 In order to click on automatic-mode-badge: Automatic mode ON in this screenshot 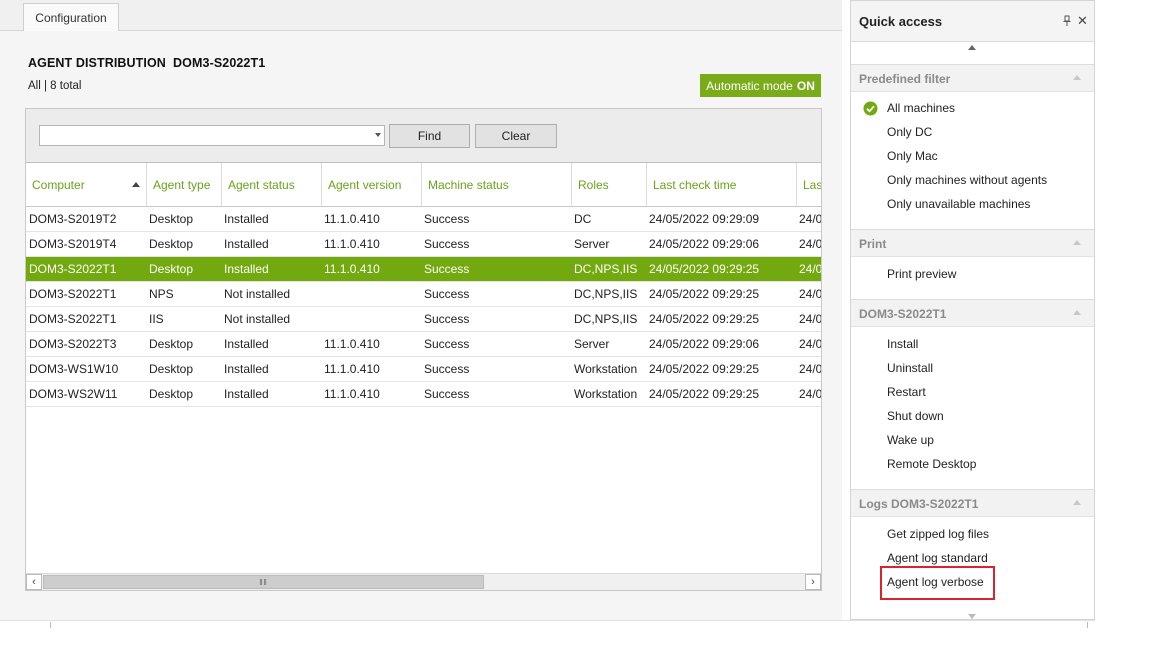, I will do `click(760, 85)`.